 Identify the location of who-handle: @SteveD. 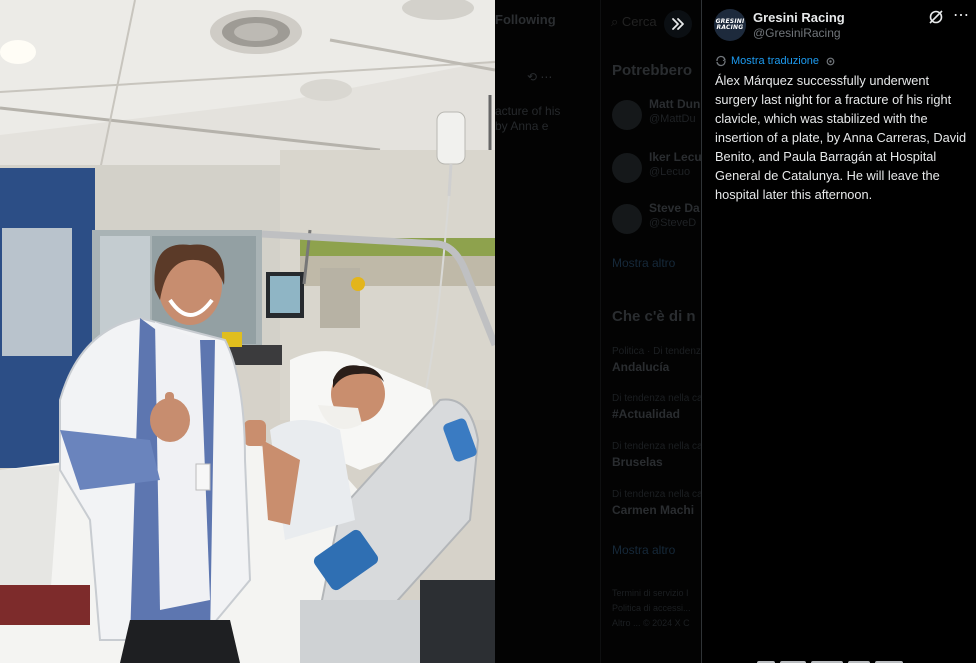
(673, 223).